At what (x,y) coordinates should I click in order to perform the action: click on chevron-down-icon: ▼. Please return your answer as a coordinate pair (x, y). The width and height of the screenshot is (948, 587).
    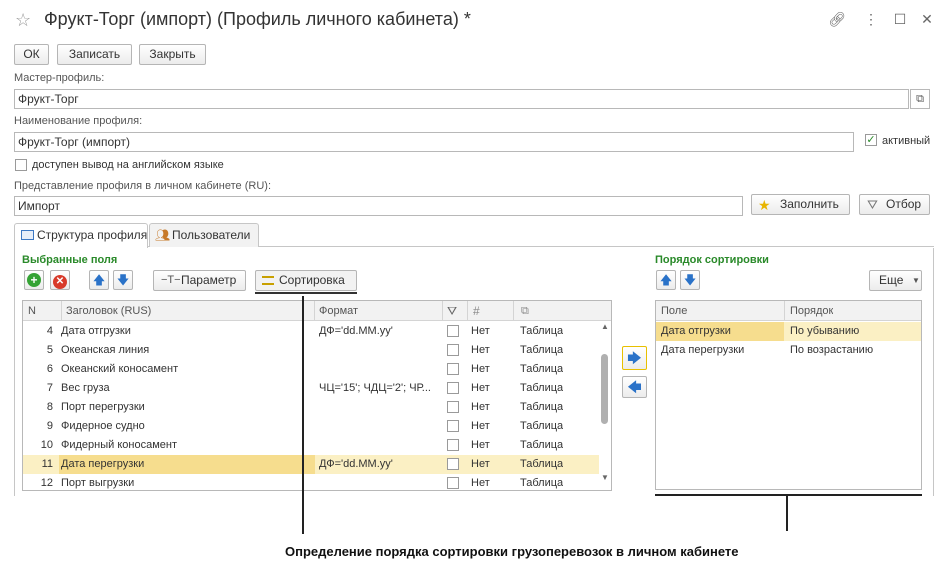
    Looking at the image, I should click on (916, 280).